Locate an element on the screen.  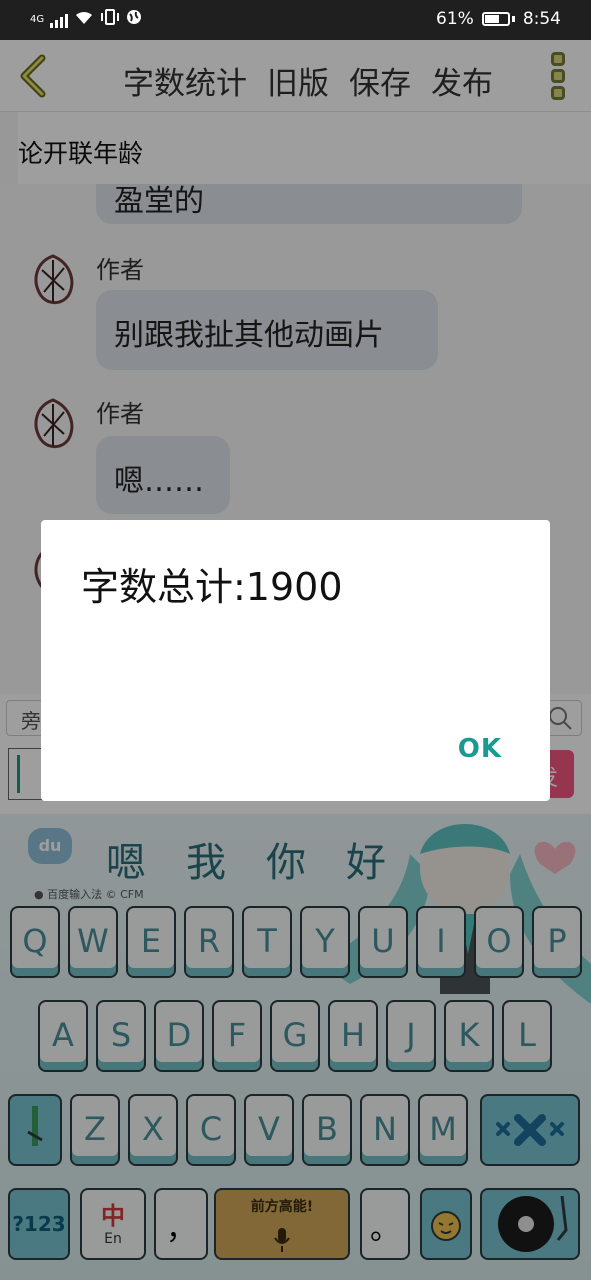
signal-icon is located at coordinates (59, 20).